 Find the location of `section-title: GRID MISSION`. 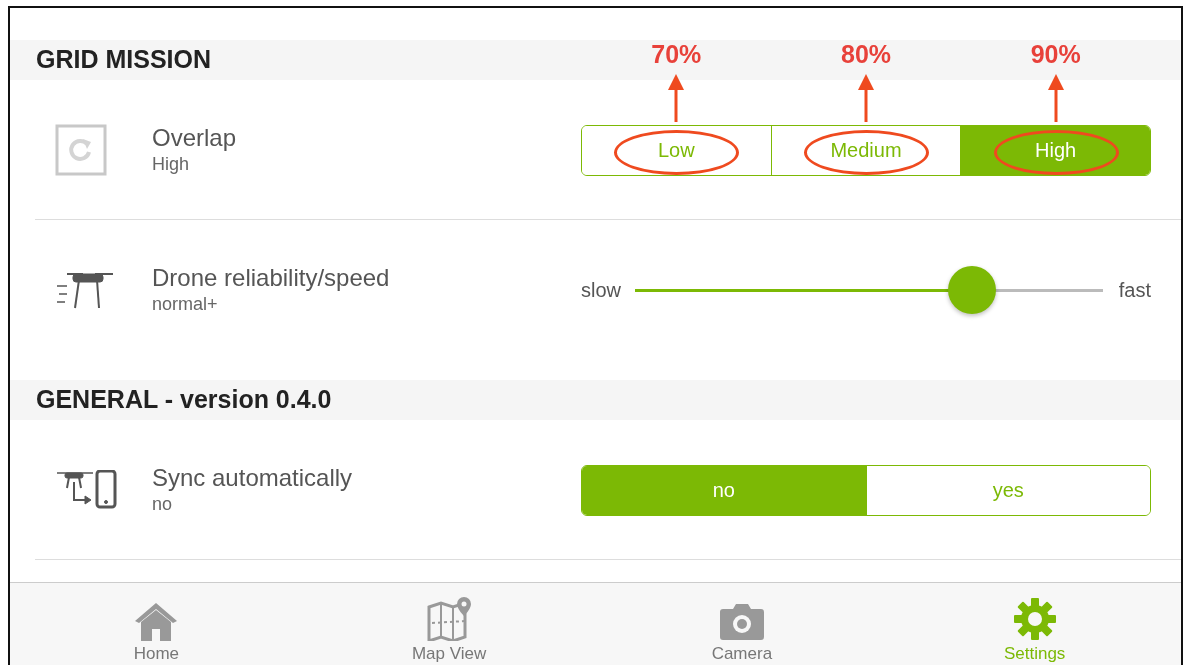

section-title: GRID MISSION is located at coordinates (123, 60).